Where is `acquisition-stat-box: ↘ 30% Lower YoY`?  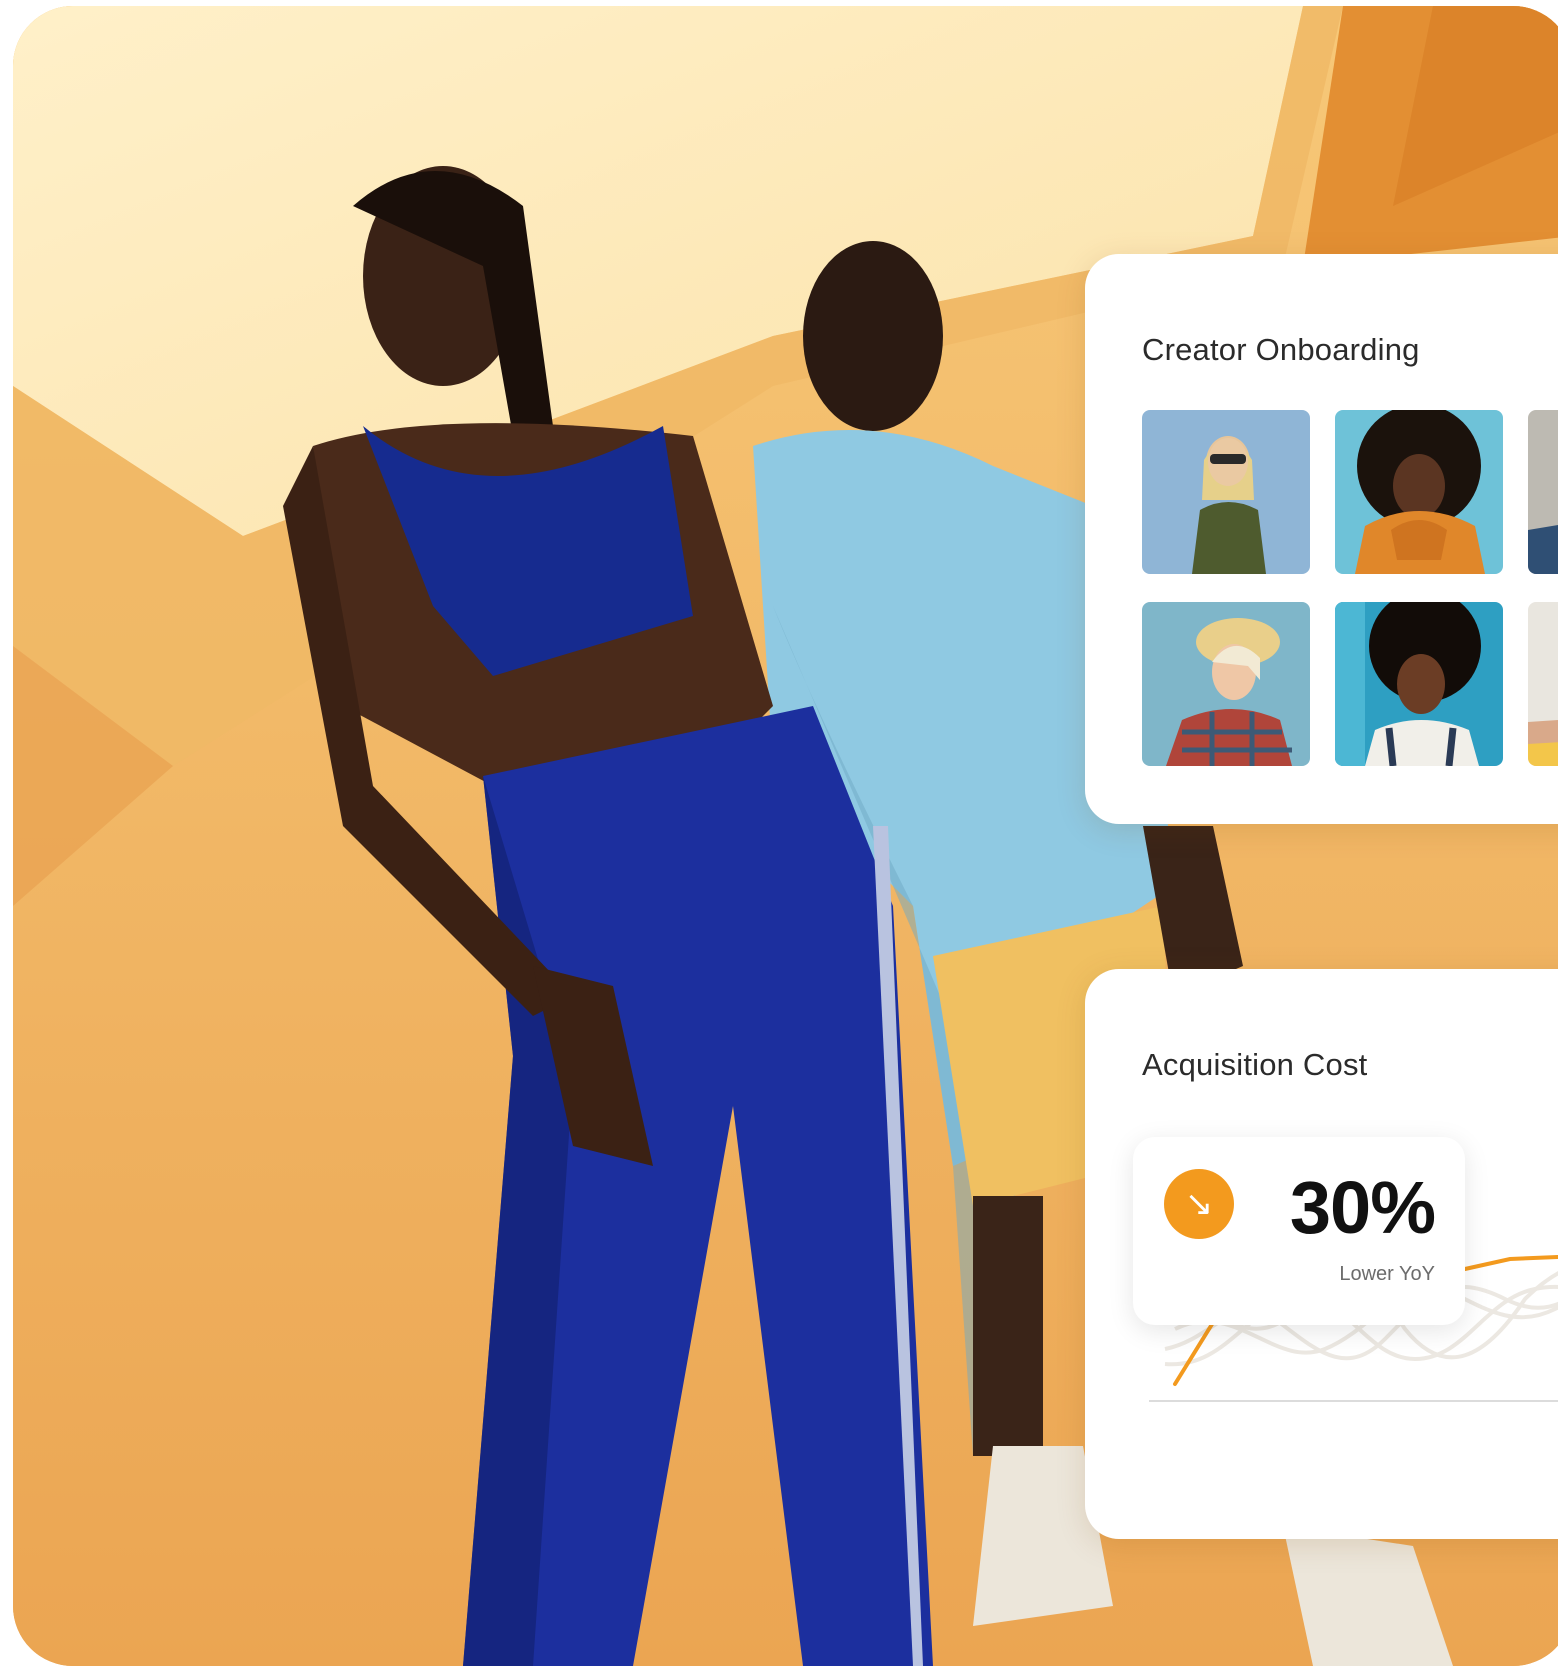 acquisition-stat-box: ↘ 30% Lower YoY is located at coordinates (1299, 1231).